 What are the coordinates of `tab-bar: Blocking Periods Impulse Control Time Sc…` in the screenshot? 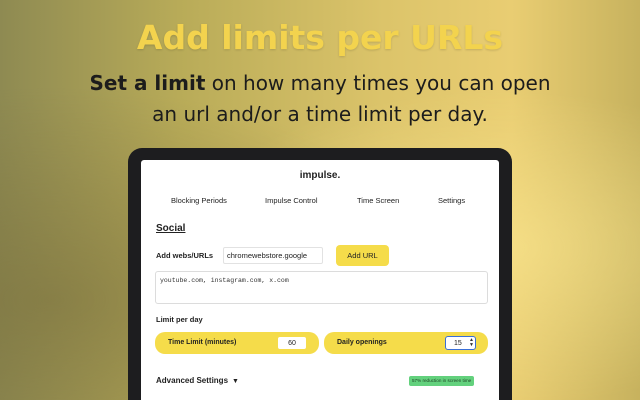 It's located at (320, 202).